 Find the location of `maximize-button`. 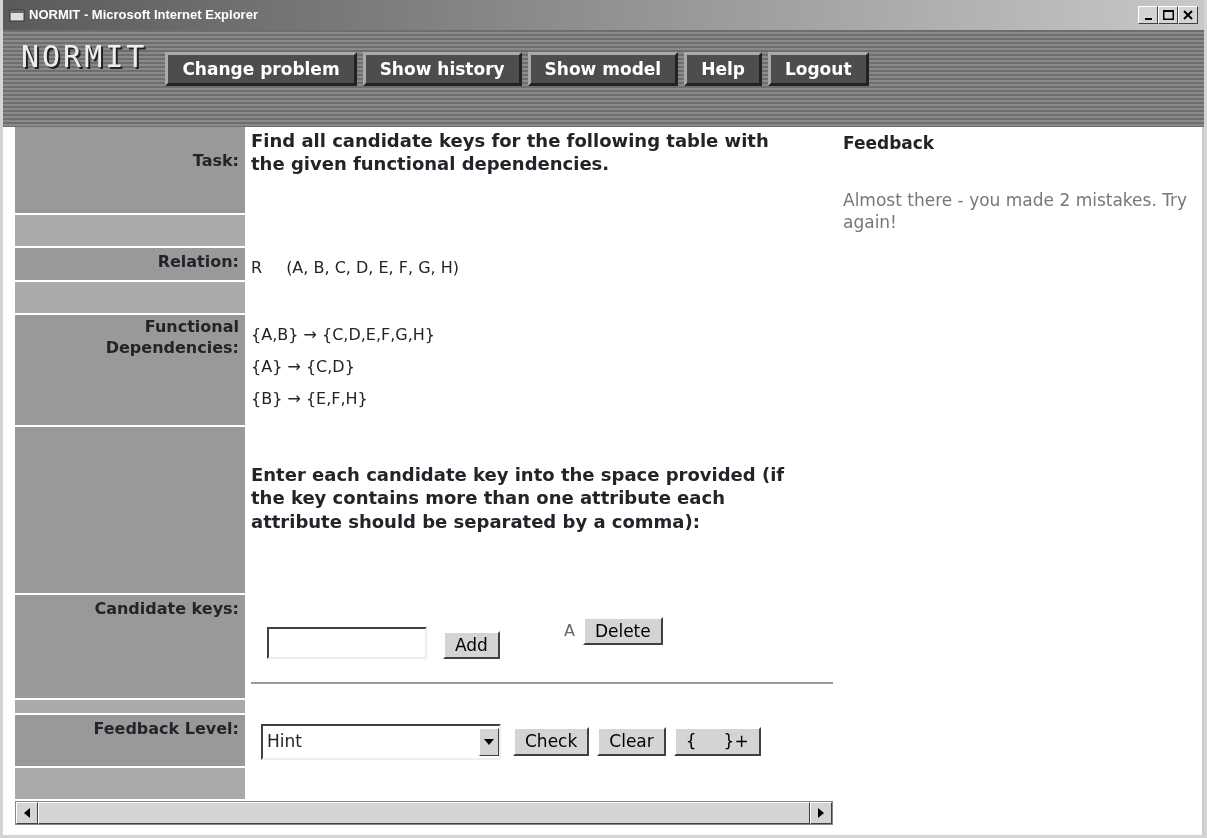

maximize-button is located at coordinates (1168, 15).